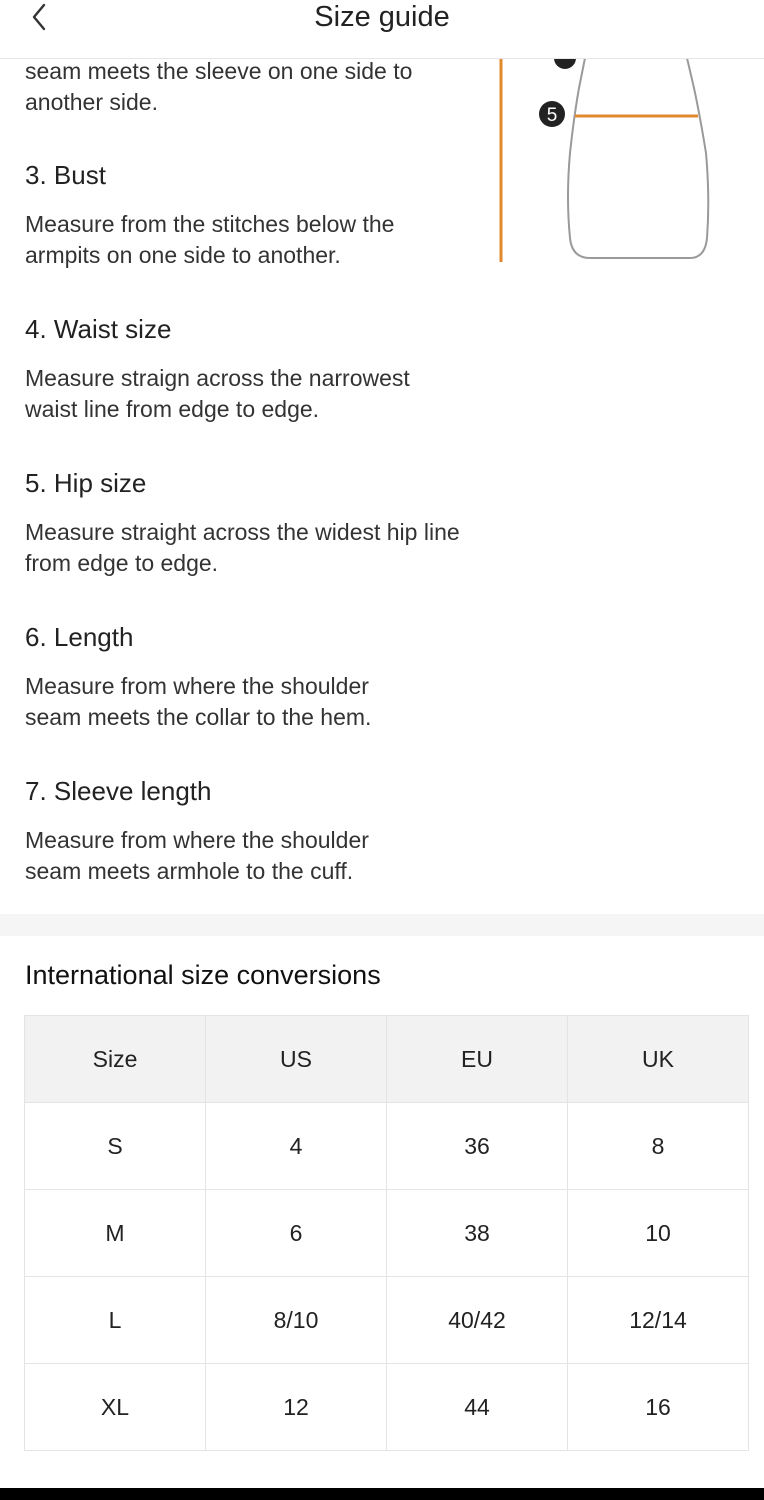 The width and height of the screenshot is (764, 1500). I want to click on guide-item-title: 5. Hip size, so click(86, 483).